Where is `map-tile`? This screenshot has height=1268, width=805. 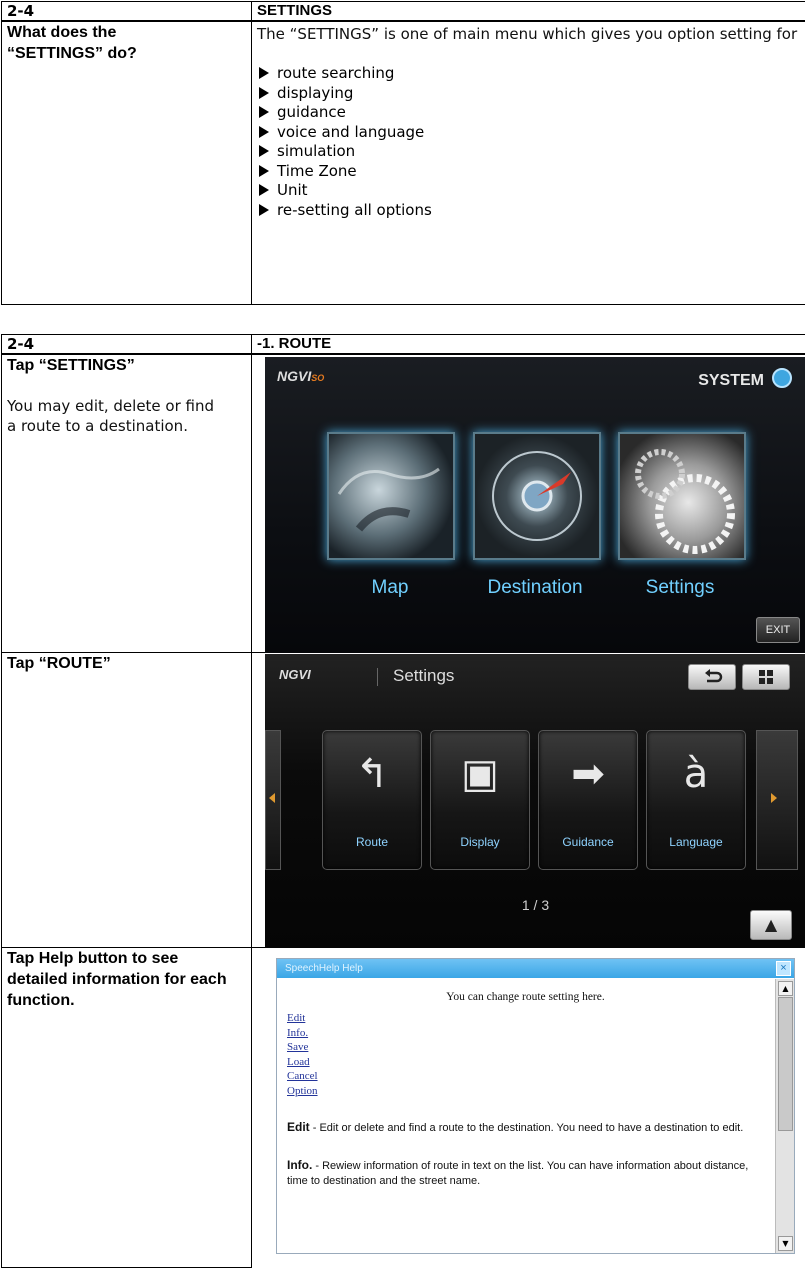
map-tile is located at coordinates (391, 496).